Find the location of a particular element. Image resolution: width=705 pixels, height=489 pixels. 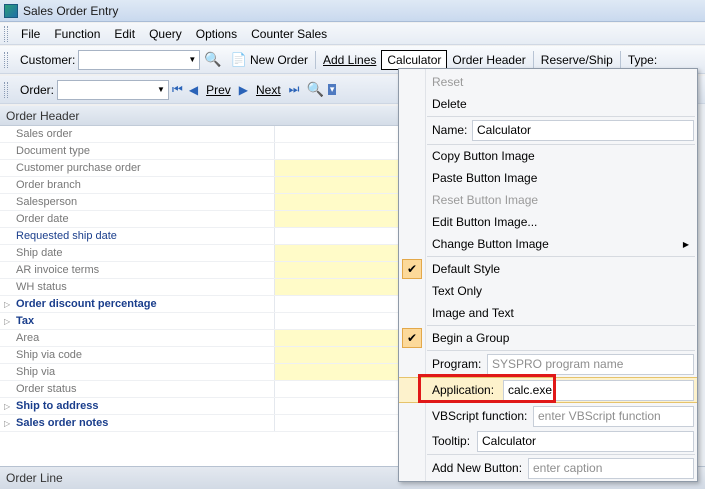

property-label-text: Order branch is located at coordinates (48, 185).